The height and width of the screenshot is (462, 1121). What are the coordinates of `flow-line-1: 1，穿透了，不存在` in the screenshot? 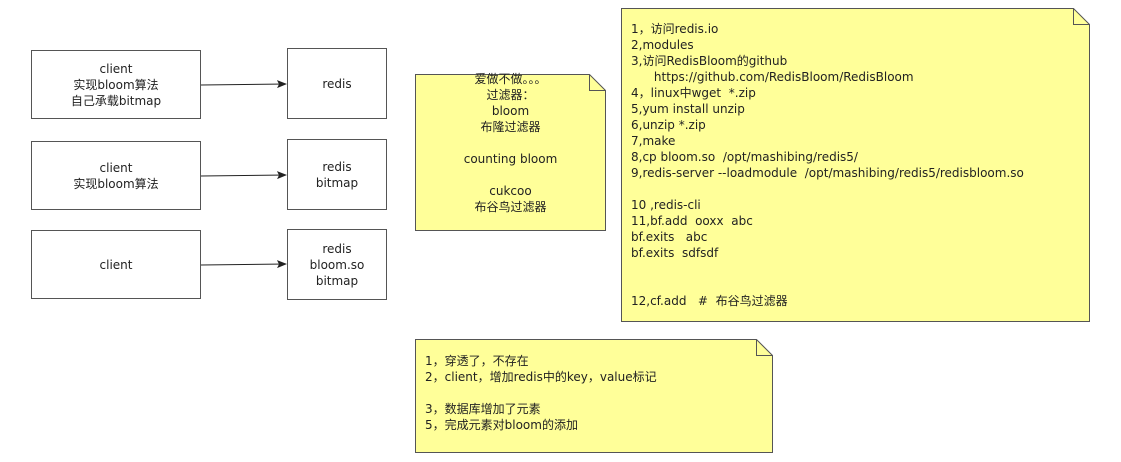 It's located at (477, 361).